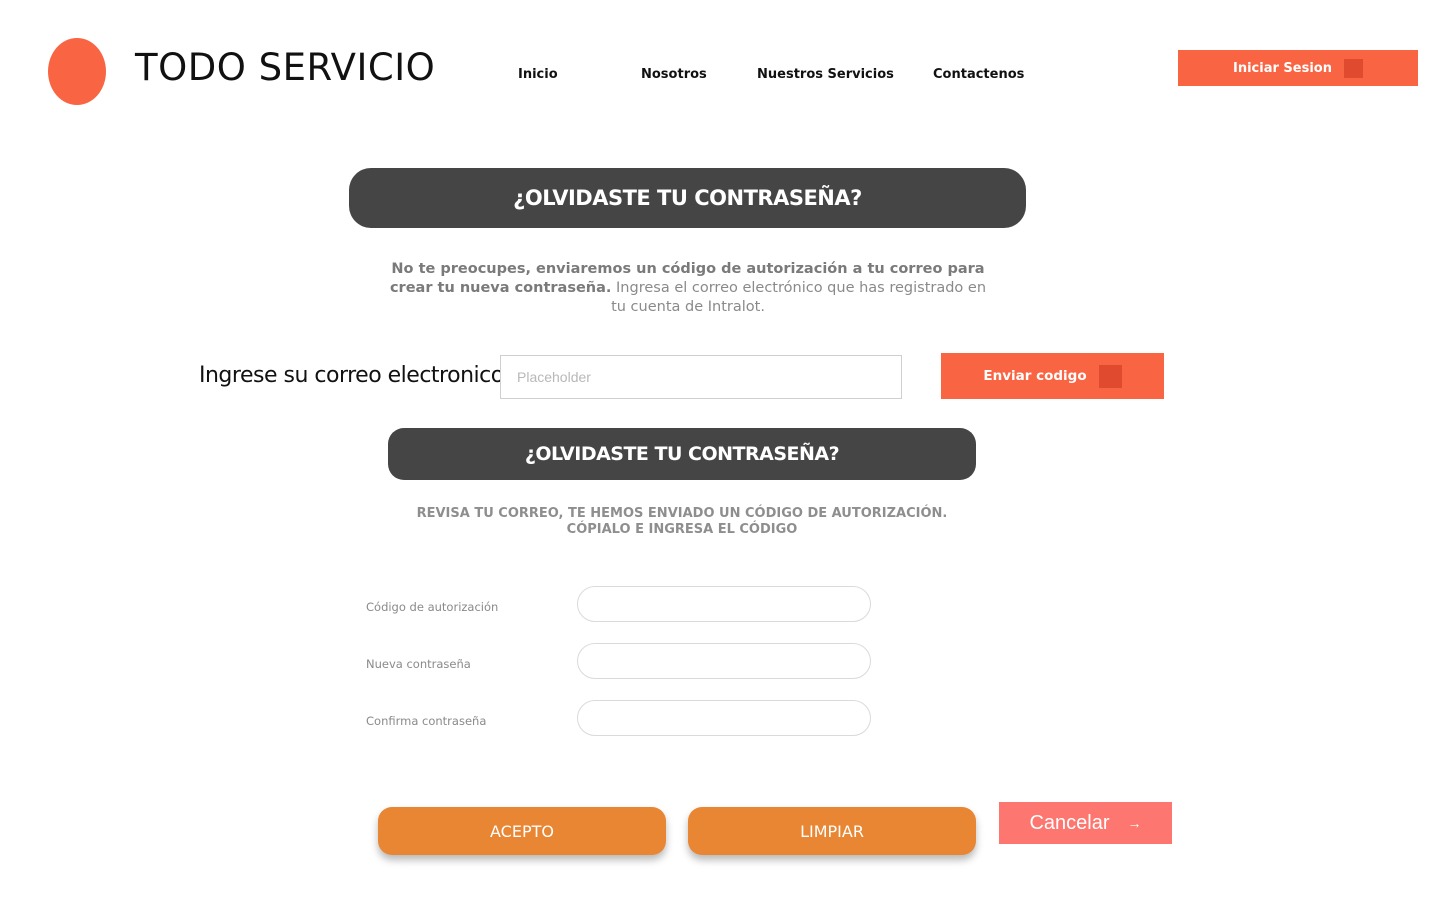  What do you see at coordinates (1353, 68) in the screenshot?
I see `login-icon` at bounding box center [1353, 68].